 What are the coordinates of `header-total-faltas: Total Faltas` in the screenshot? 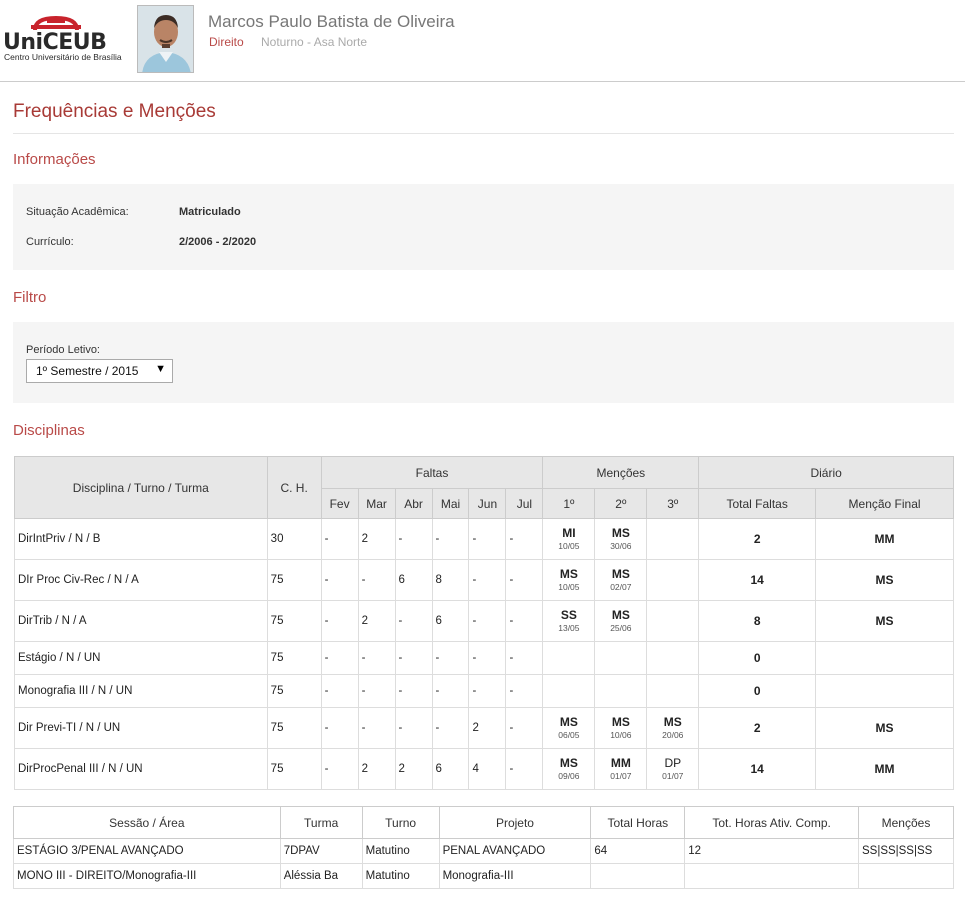 It's located at (757, 503).